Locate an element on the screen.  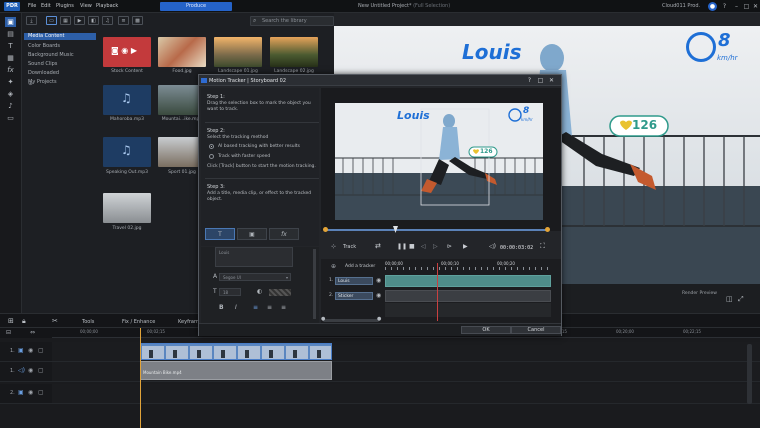
produce-button: Produce is located at coordinates (196, 6).